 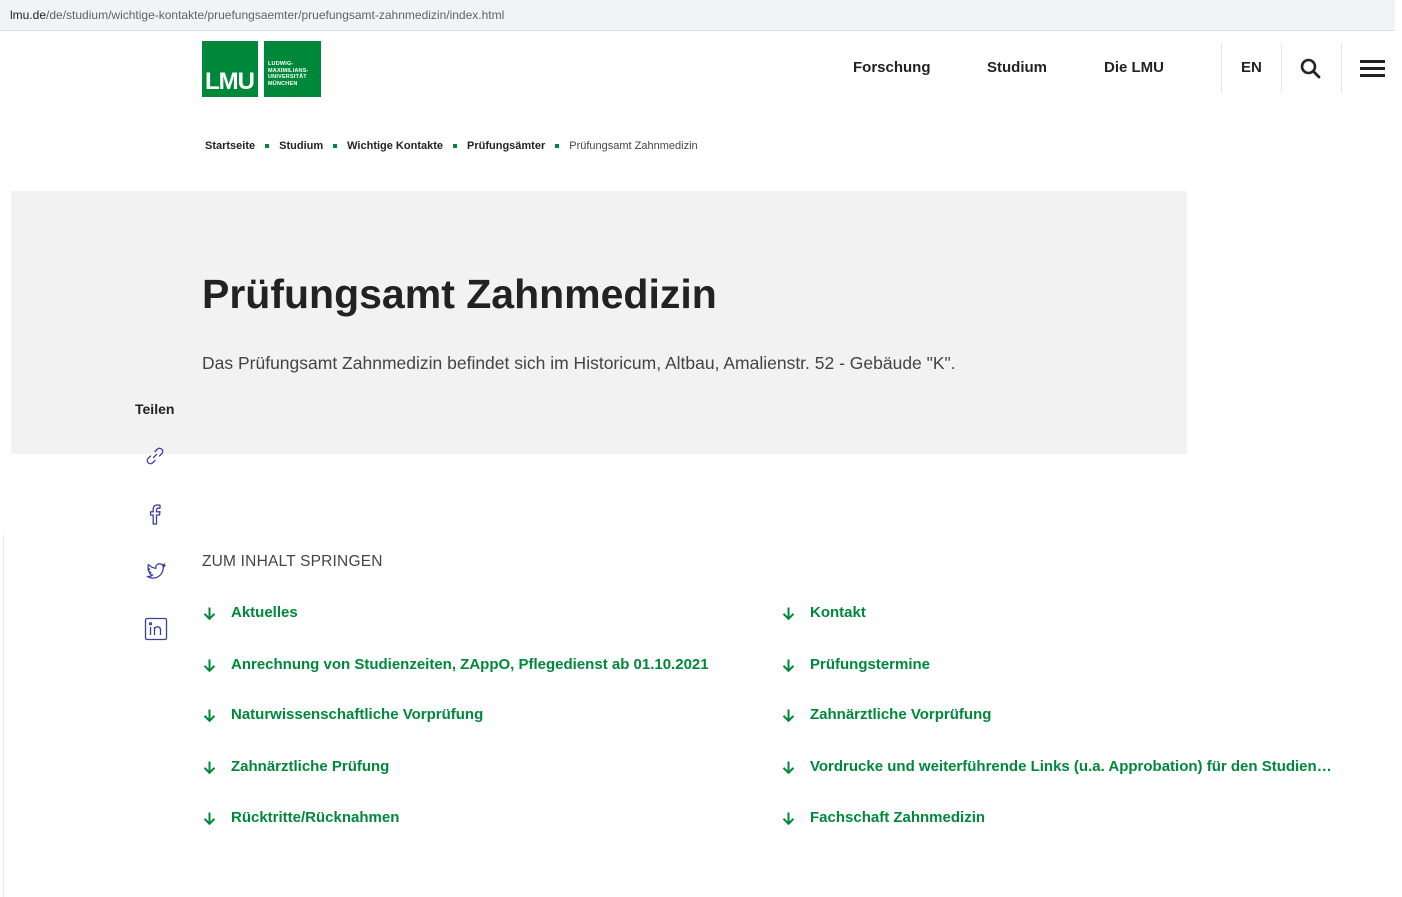 What do you see at coordinates (342, 714) in the screenshot?
I see `jump-link: Naturwissenschaftliche Vorprüfung` at bounding box center [342, 714].